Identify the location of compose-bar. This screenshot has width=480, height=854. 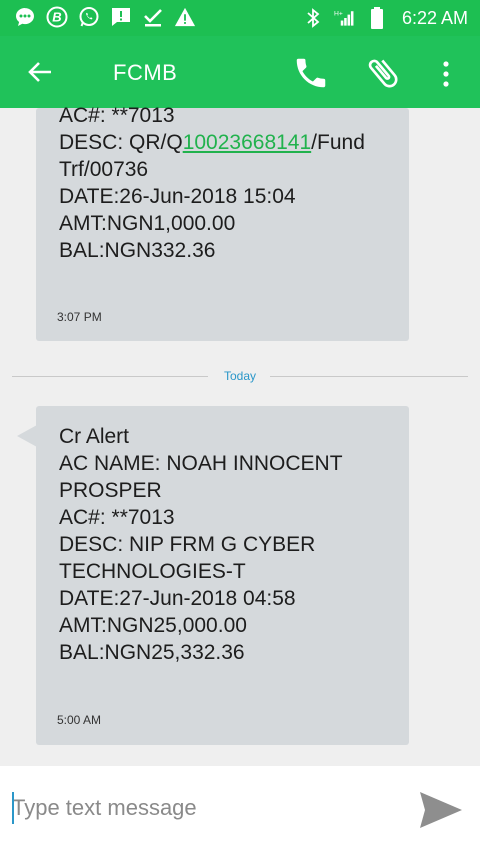
(240, 810).